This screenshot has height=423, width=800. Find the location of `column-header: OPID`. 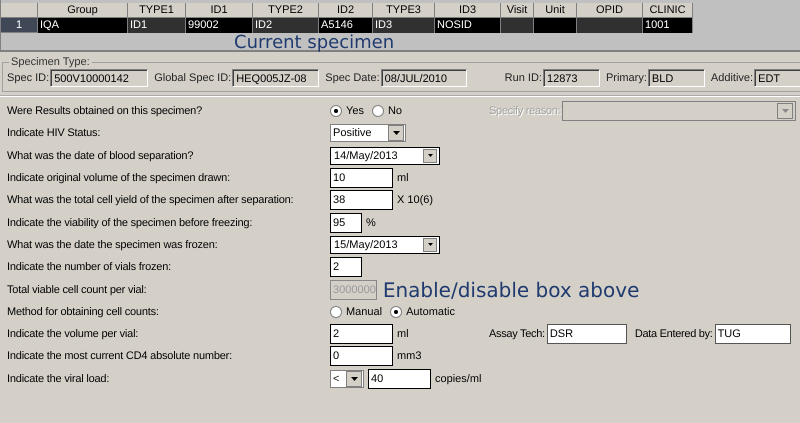

column-header: OPID is located at coordinates (610, 10).